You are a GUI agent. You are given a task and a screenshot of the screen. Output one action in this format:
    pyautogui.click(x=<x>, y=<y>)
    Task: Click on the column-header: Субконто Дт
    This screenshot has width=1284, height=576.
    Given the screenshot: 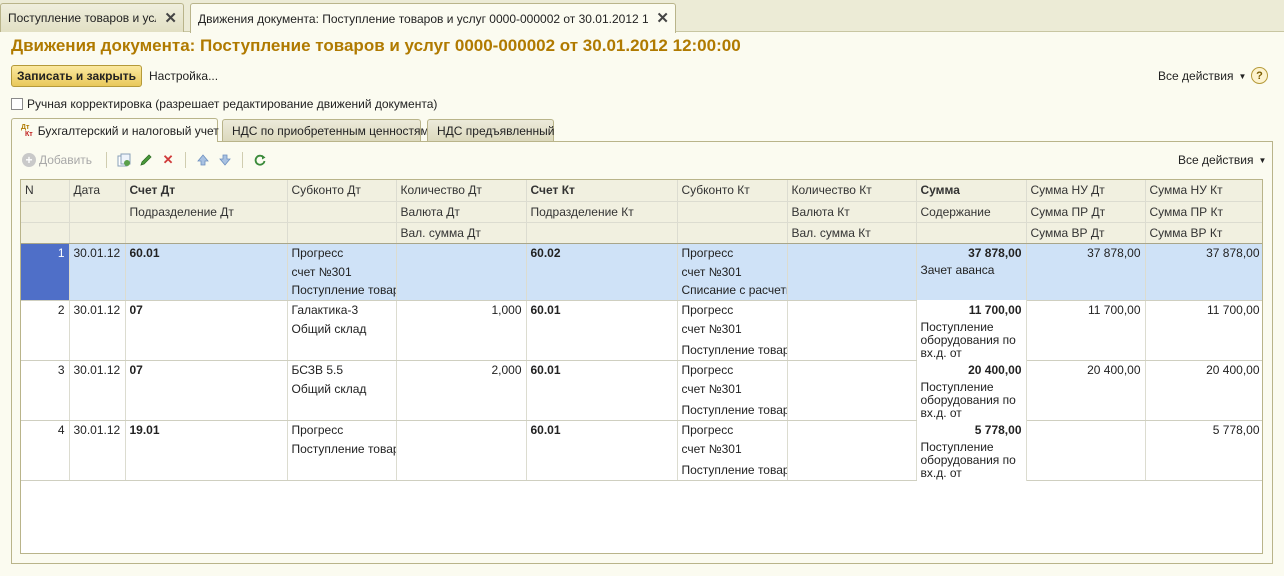 What is the action you would take?
    pyautogui.click(x=342, y=191)
    